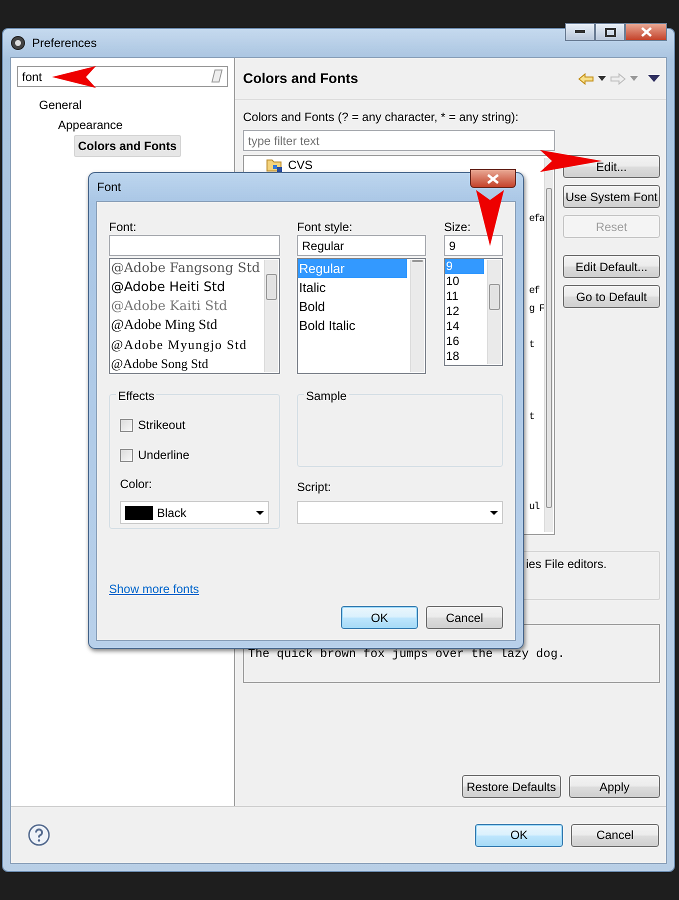  I want to click on tree-item-text: ef, so click(534, 291).